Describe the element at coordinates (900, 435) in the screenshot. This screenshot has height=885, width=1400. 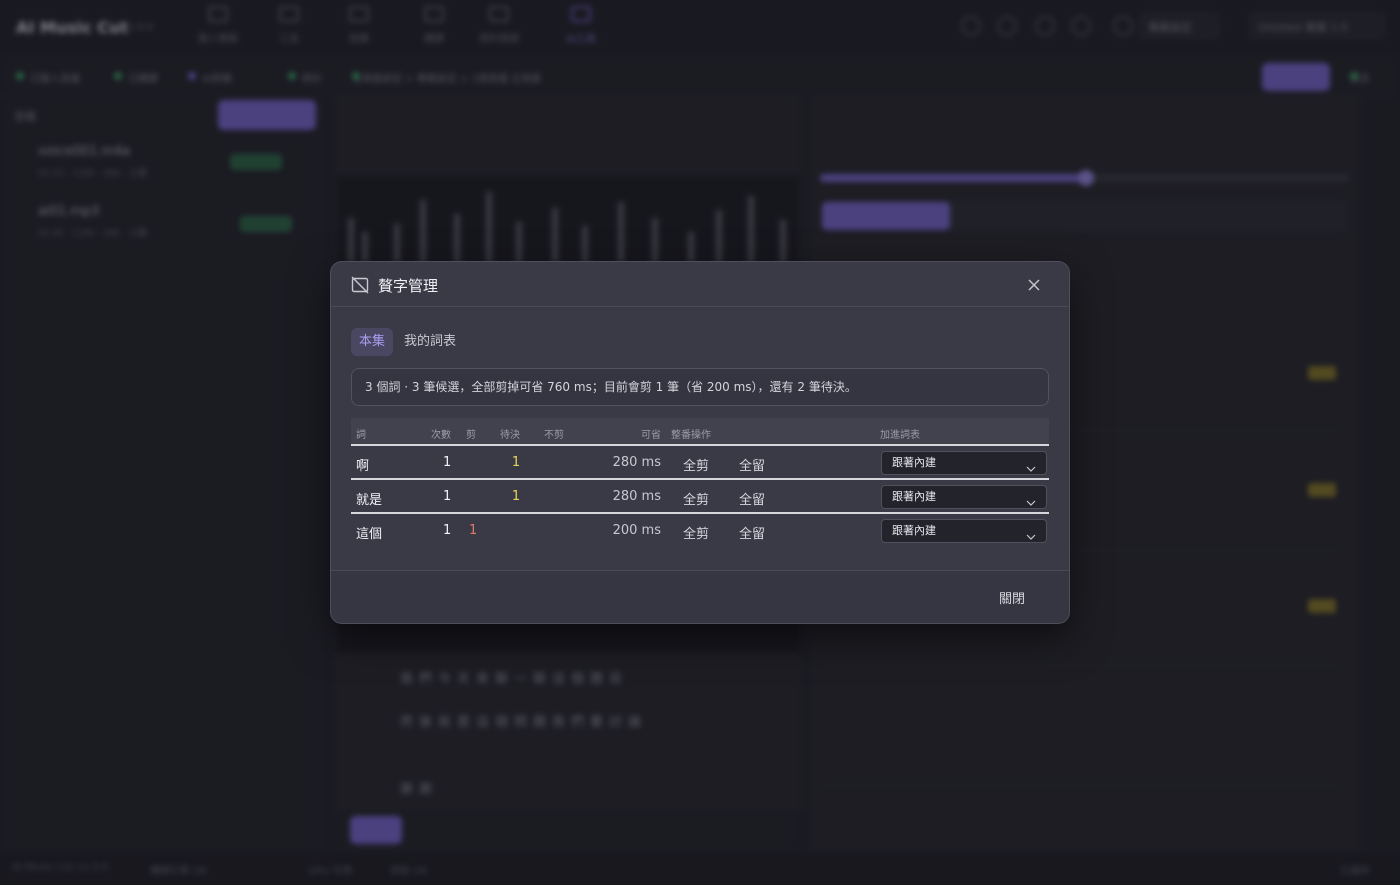
I see `column-add-to-dictionary: 加進詞表` at that location.